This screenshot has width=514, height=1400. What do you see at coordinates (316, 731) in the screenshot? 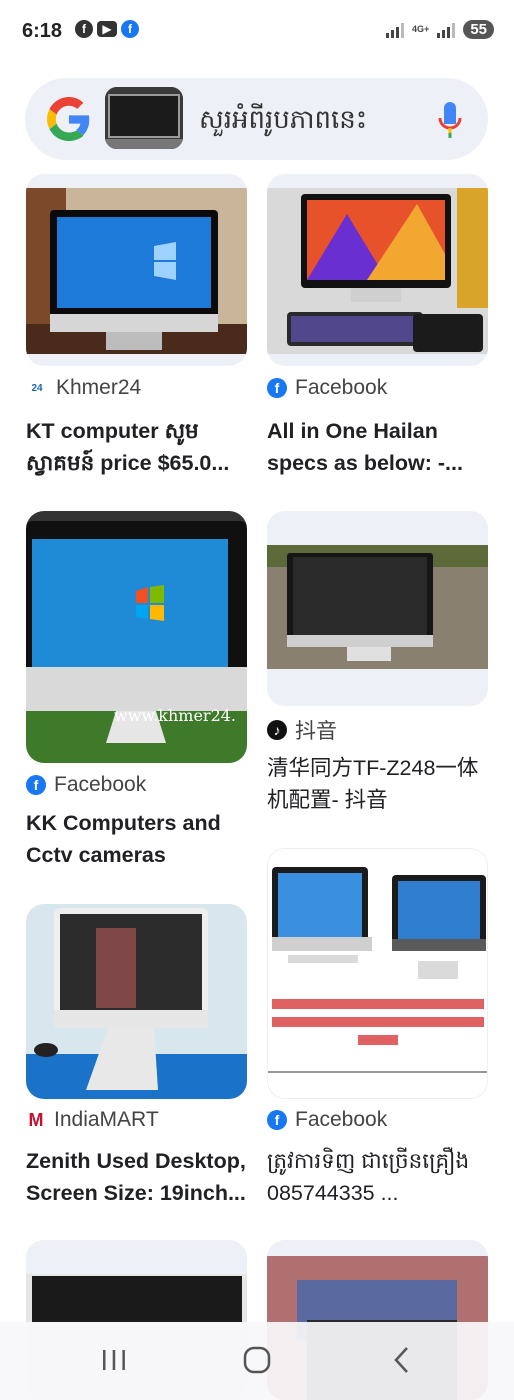
I see `source-name: 抖音` at bounding box center [316, 731].